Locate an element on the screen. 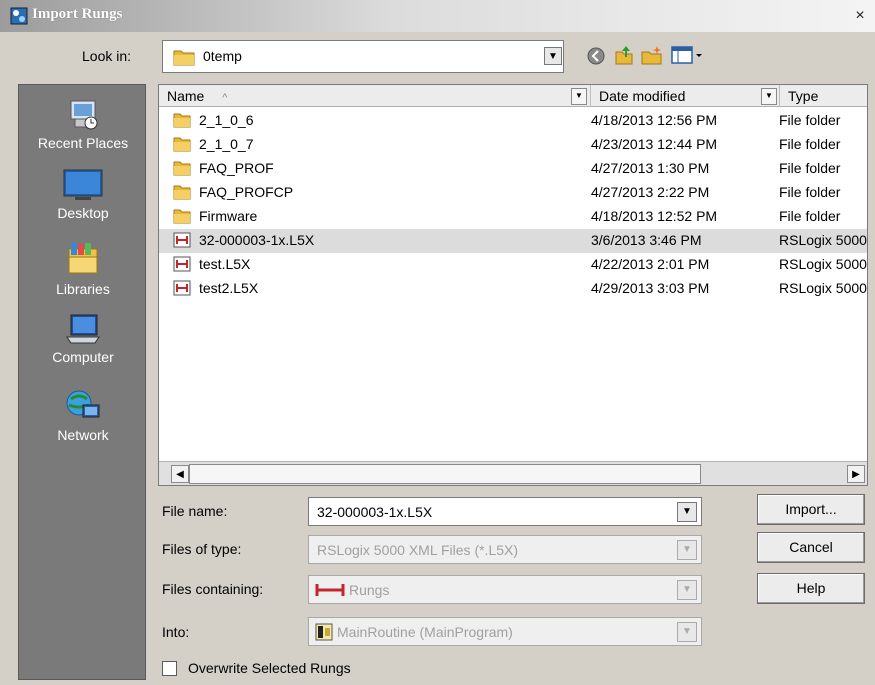 The height and width of the screenshot is (685, 875). look-in-dropdown-button: ▼ is located at coordinates (553, 56).